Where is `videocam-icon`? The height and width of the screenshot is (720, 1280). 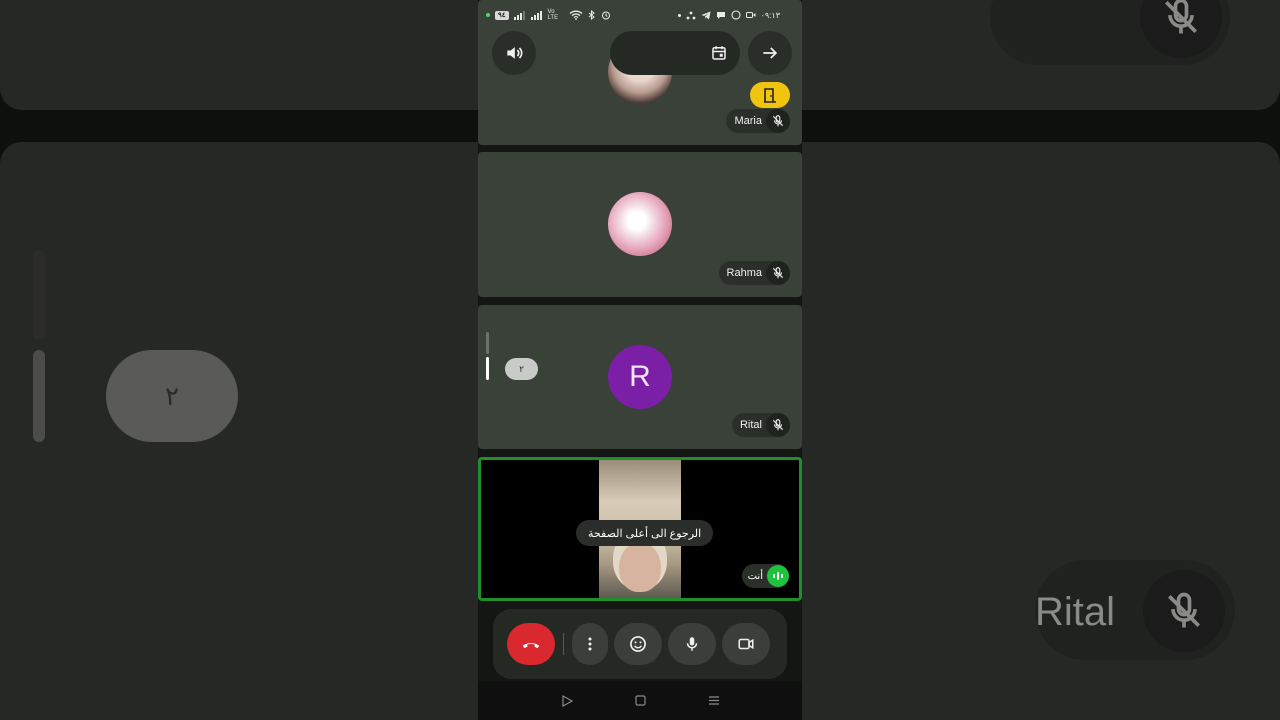
videocam-icon is located at coordinates (746, 644).